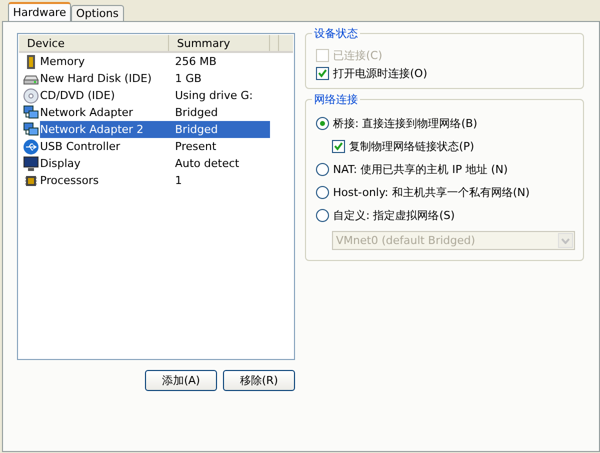 The width and height of the screenshot is (600, 453). What do you see at coordinates (188, 79) in the screenshot?
I see `table-cell-text: 1 GB` at bounding box center [188, 79].